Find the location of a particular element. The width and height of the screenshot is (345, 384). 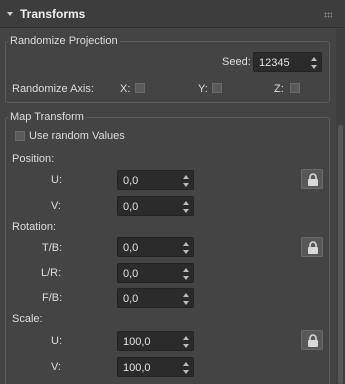

rotation-lr-spinner: 0,0 is located at coordinates (155, 273).